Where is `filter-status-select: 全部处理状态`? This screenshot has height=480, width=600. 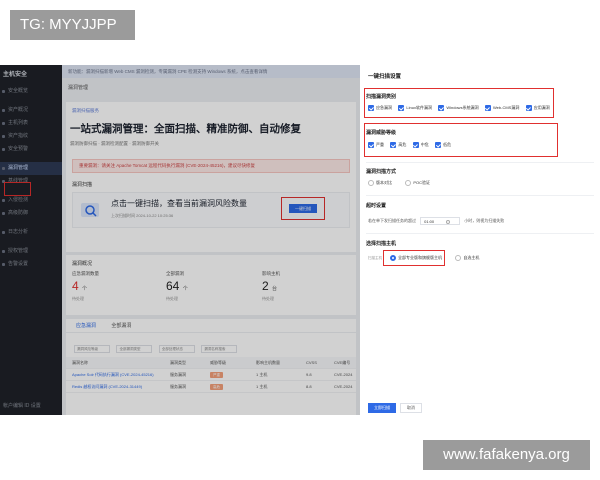
filter-status-select: 全部处理状态 is located at coordinates (176, 349).